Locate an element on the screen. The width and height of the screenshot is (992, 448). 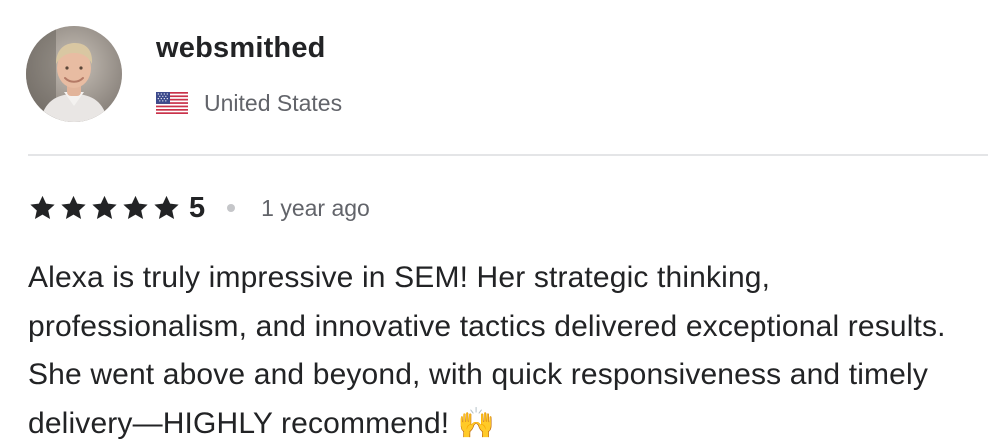
country-name: United States is located at coordinates (273, 102).